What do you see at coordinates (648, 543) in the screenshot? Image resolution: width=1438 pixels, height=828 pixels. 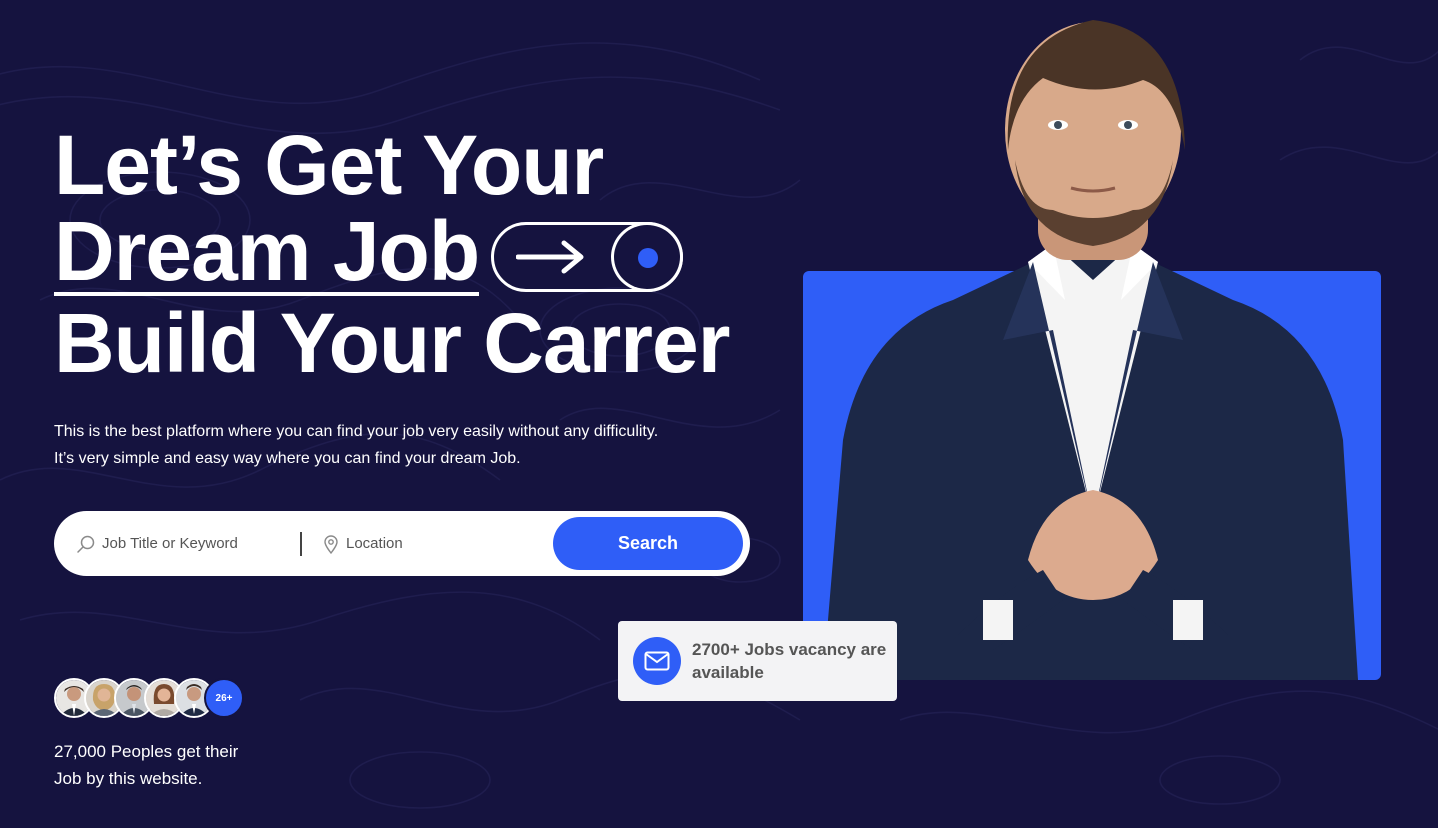 I see `search-button: Search` at bounding box center [648, 543].